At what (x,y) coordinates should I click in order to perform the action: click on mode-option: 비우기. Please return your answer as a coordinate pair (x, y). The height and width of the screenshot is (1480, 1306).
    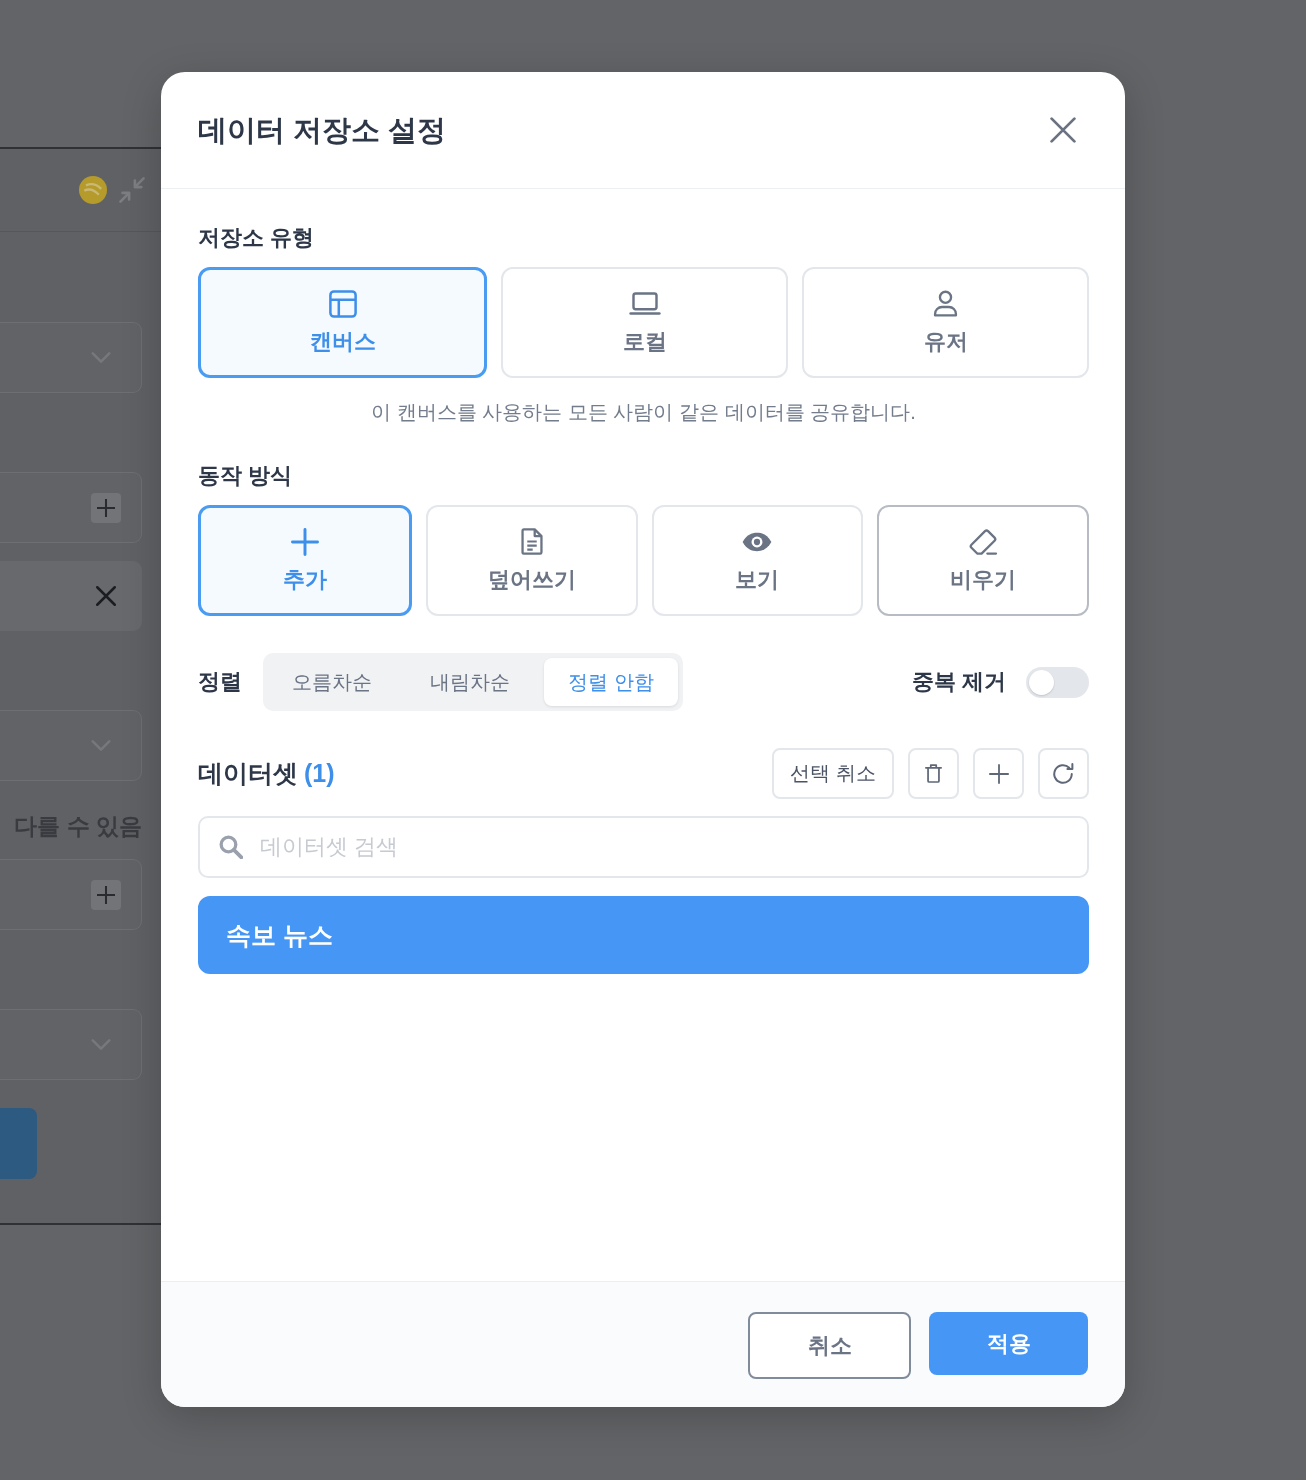
    Looking at the image, I should click on (983, 560).